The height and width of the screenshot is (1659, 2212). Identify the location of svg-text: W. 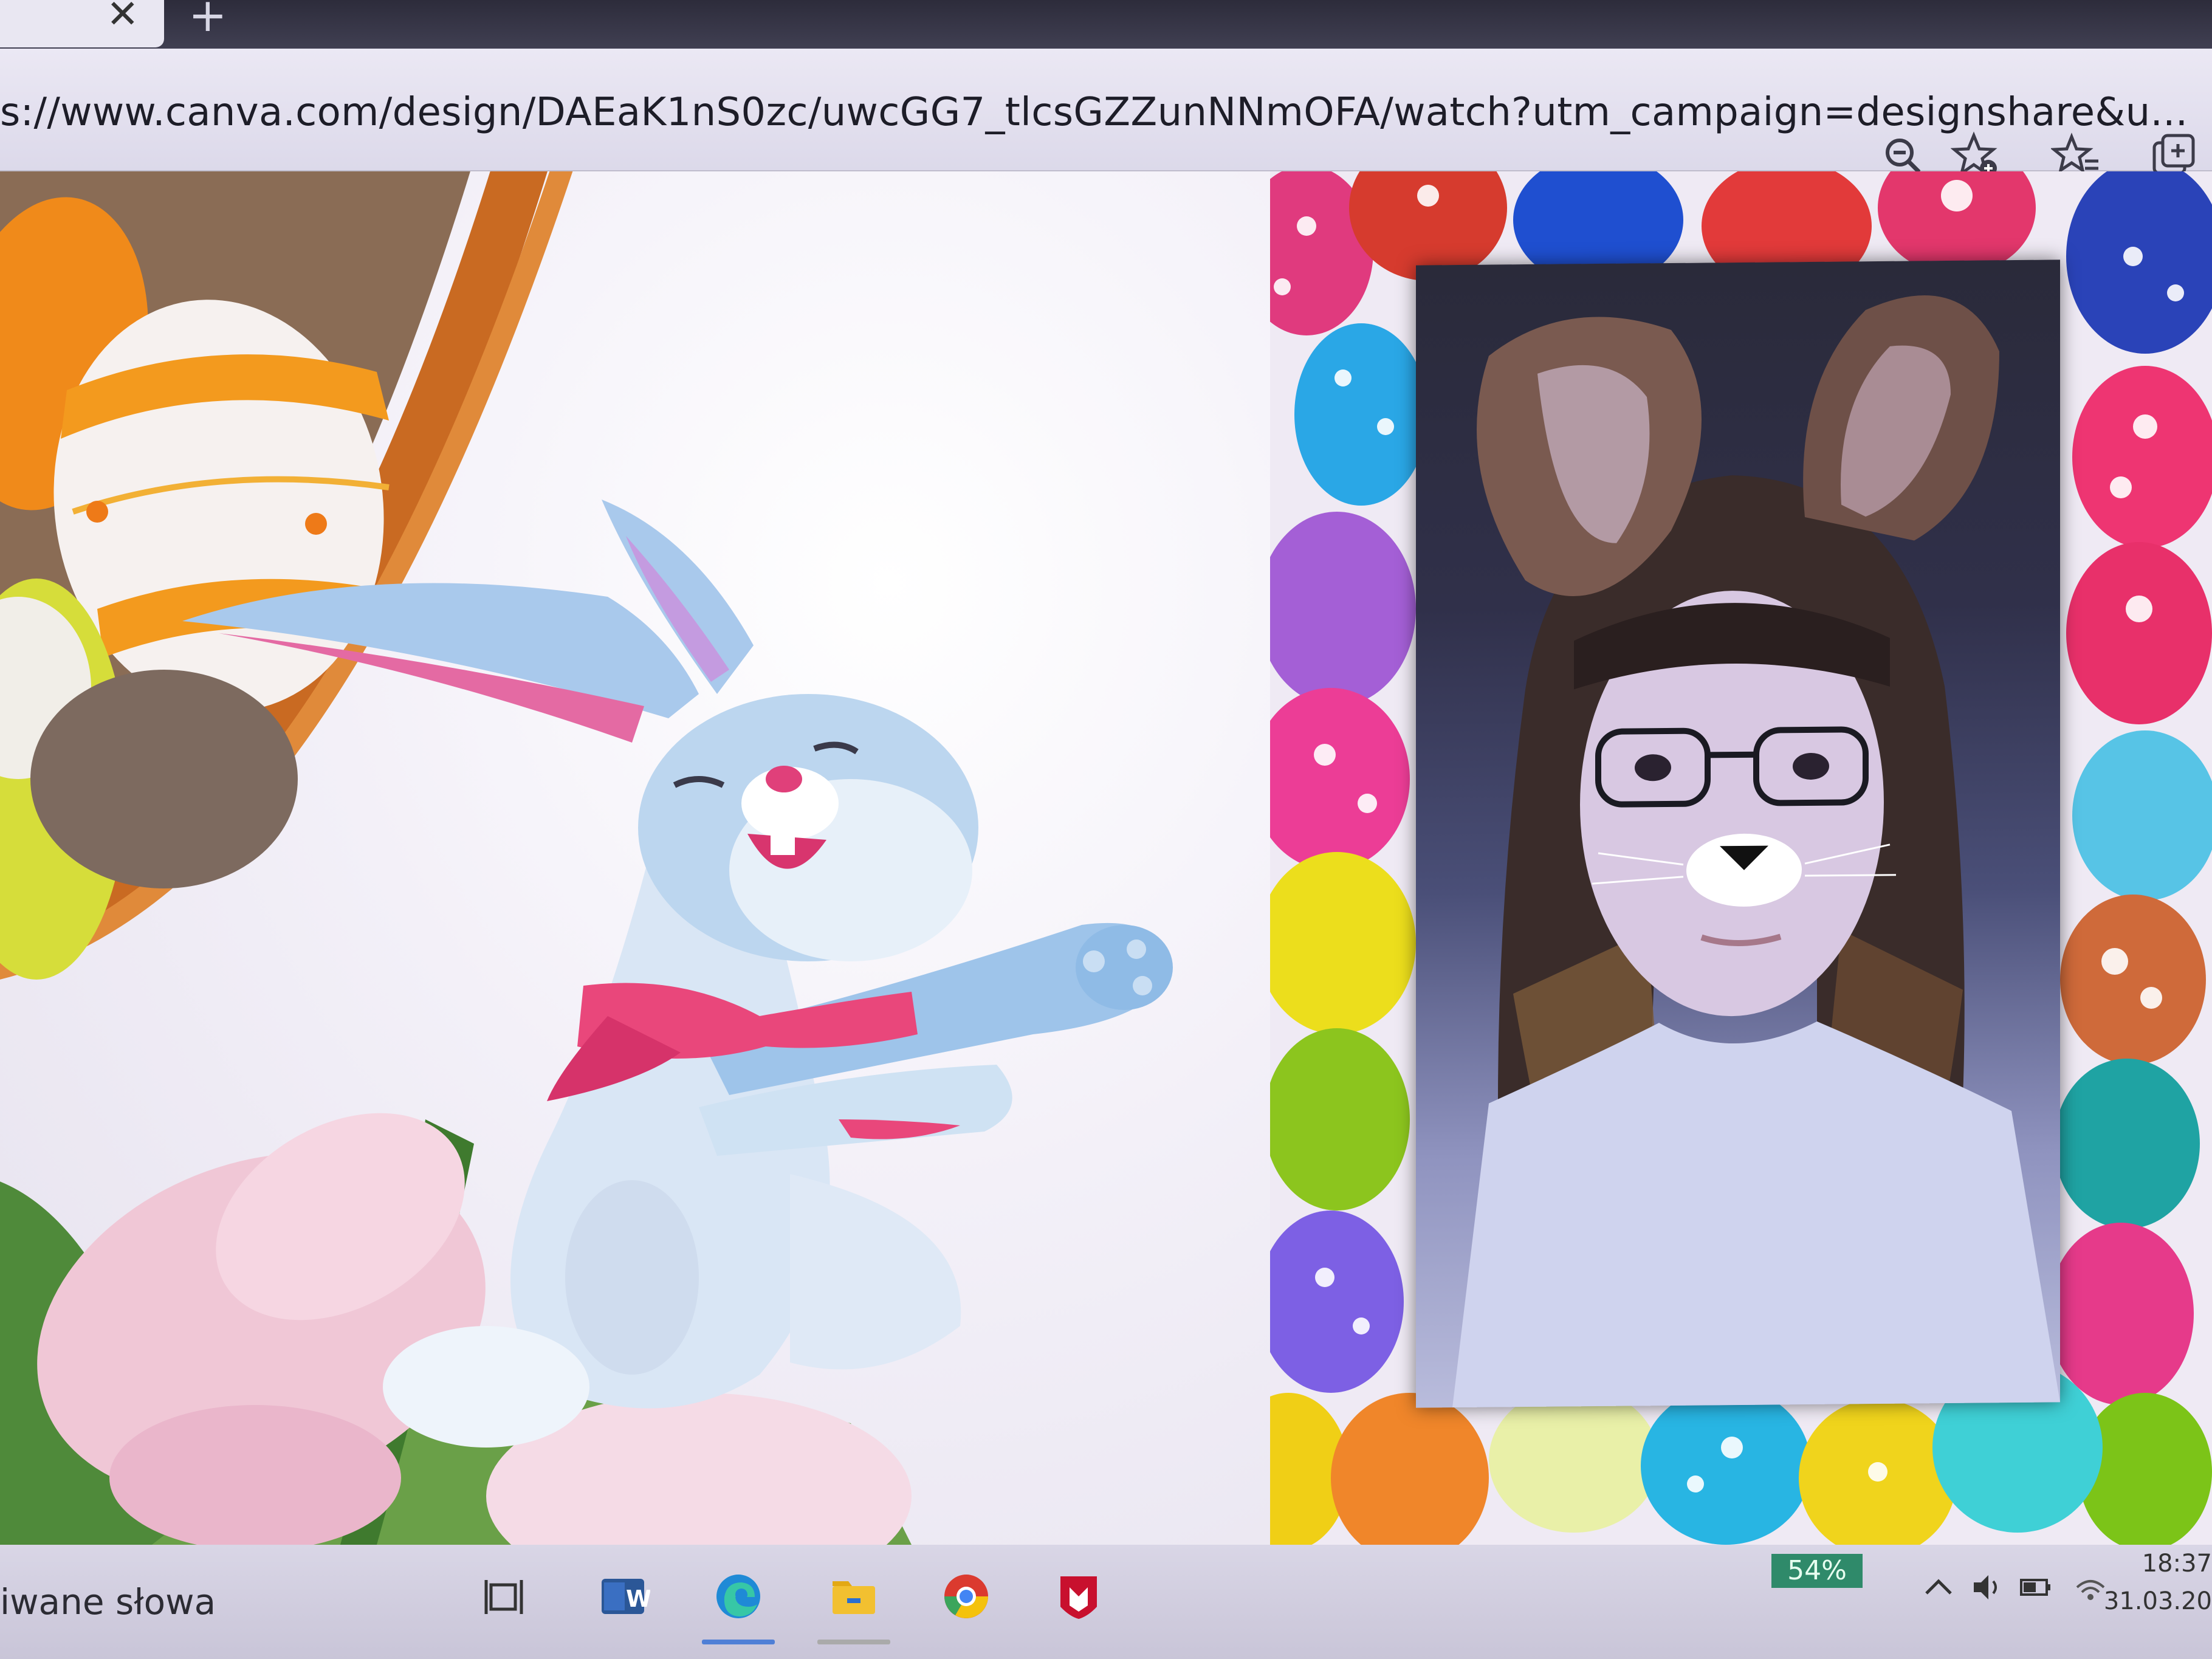
(638, 1598).